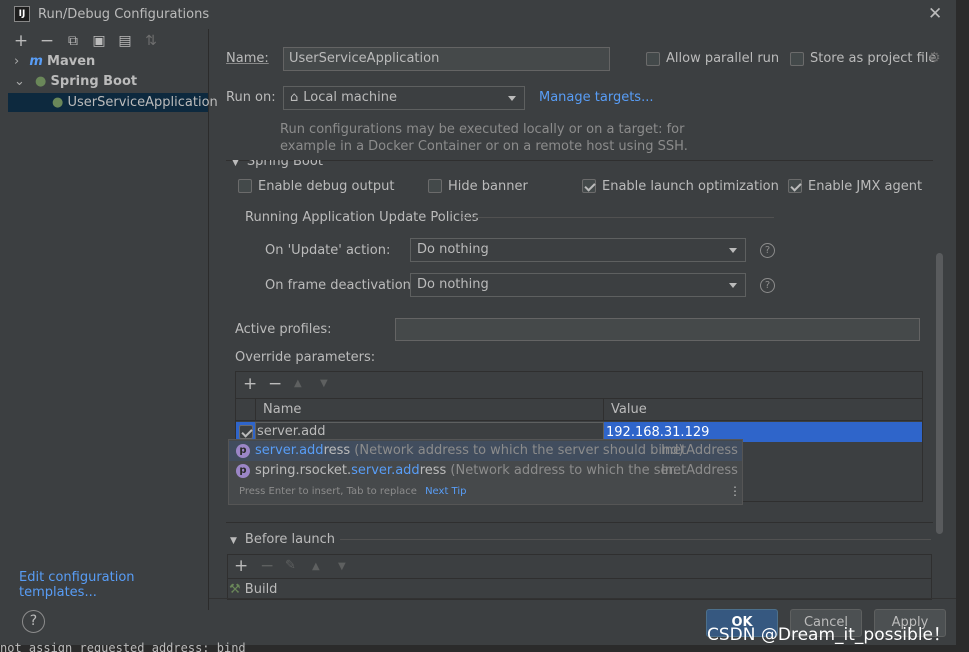 The image size is (969, 652). Describe the element at coordinates (290, 539) in the screenshot. I see `before-launch-title: Before launch` at that location.